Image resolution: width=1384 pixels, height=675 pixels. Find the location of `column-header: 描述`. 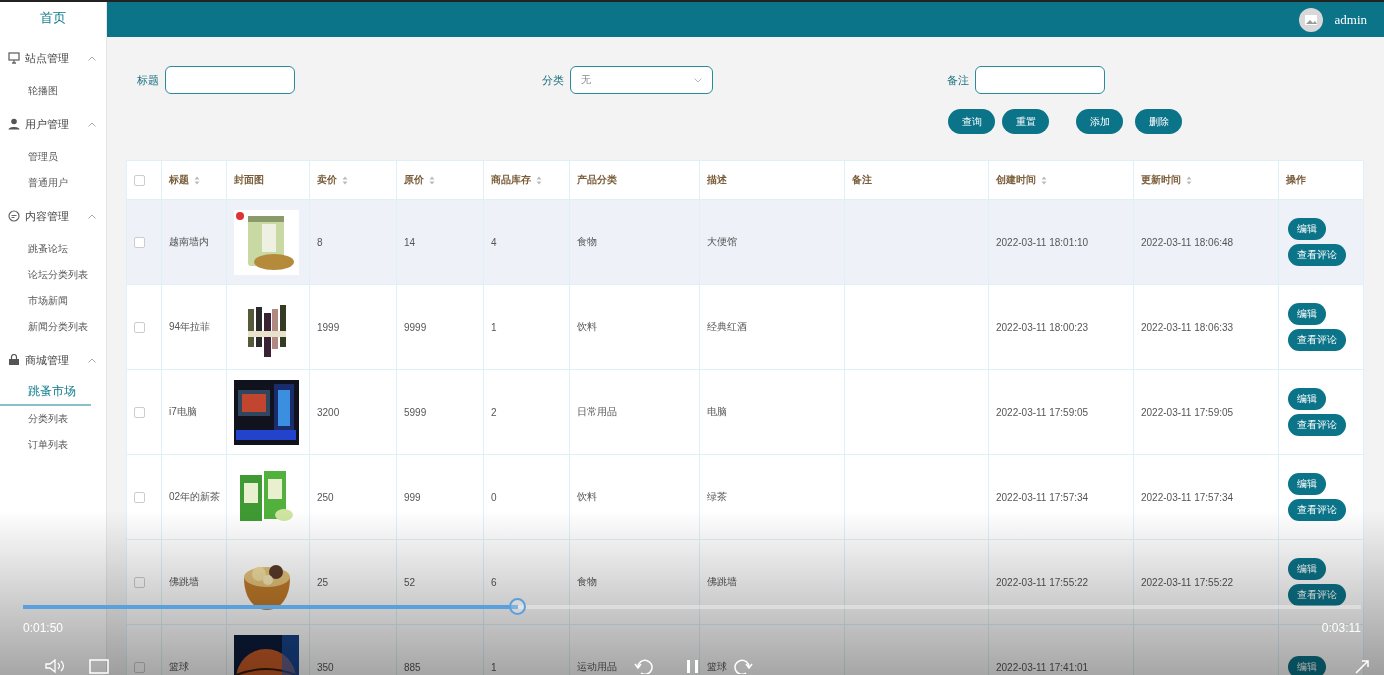

column-header: 描述 is located at coordinates (717, 180).